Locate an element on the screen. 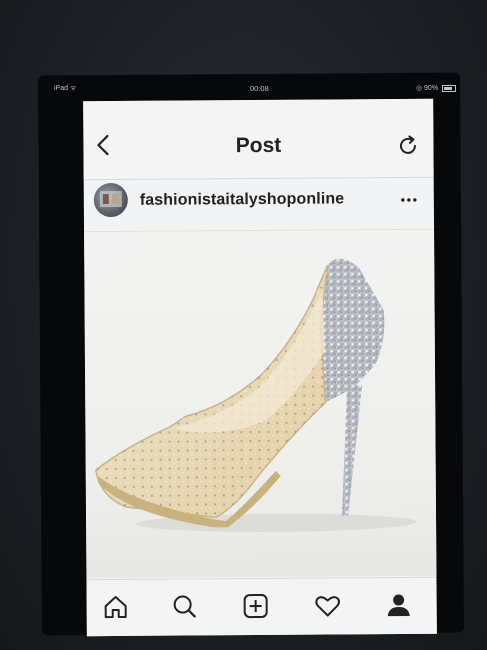 The width and height of the screenshot is (487, 650). profile-icon is located at coordinates (399, 605).